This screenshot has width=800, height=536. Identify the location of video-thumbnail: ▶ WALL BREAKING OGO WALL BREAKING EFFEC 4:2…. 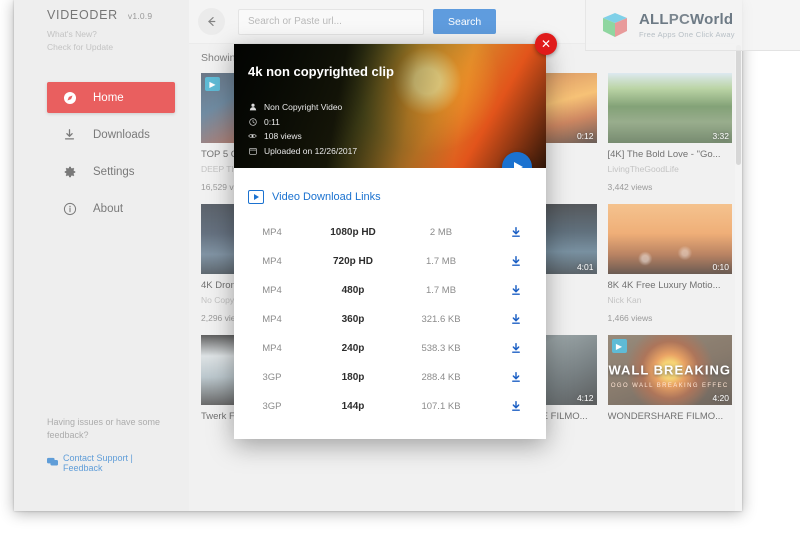
(669, 370).